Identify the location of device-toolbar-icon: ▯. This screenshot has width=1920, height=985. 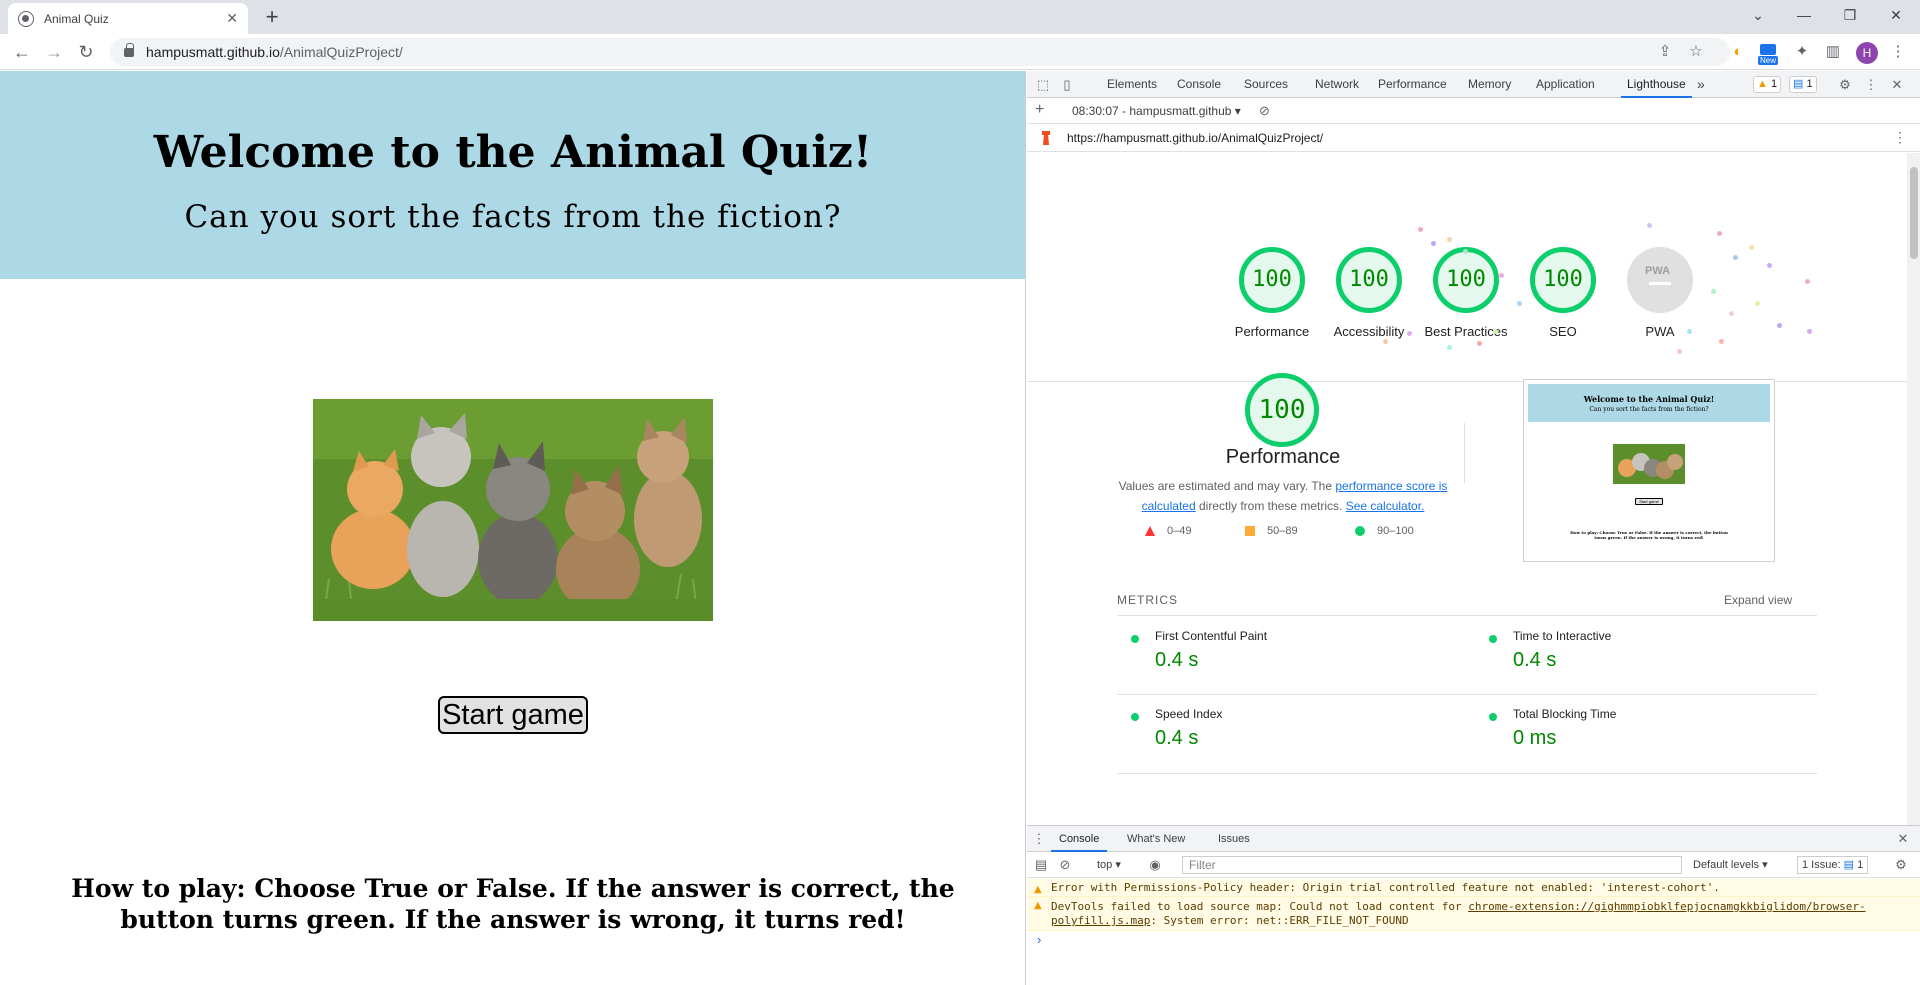
(1067, 85).